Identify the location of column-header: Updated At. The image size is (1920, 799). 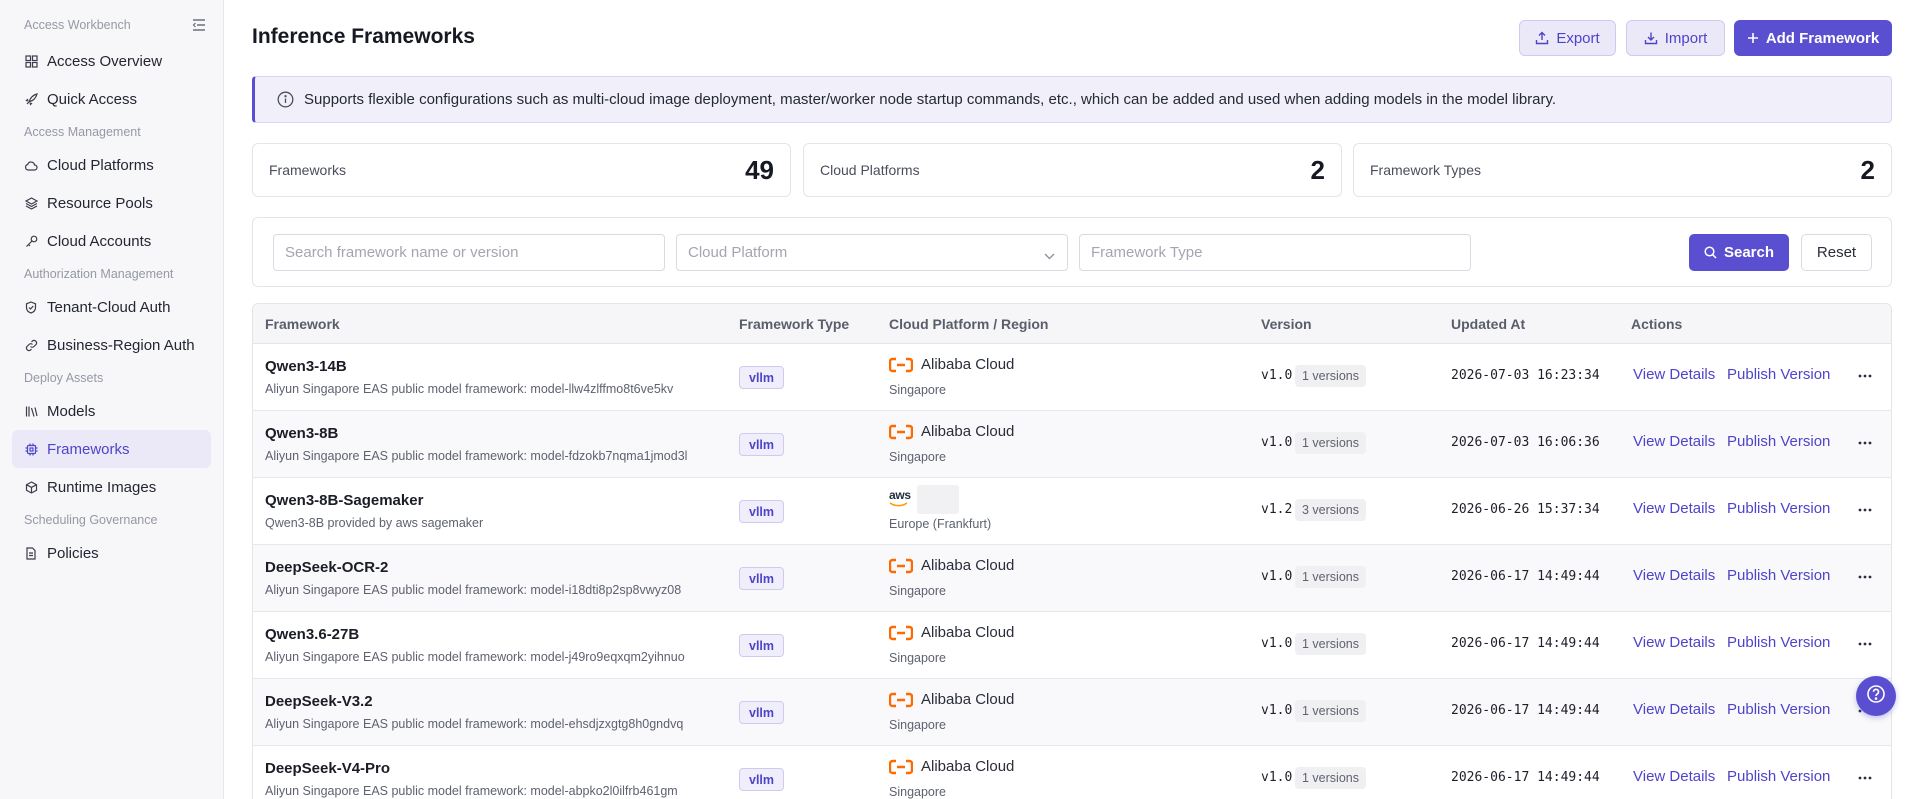
(1488, 324).